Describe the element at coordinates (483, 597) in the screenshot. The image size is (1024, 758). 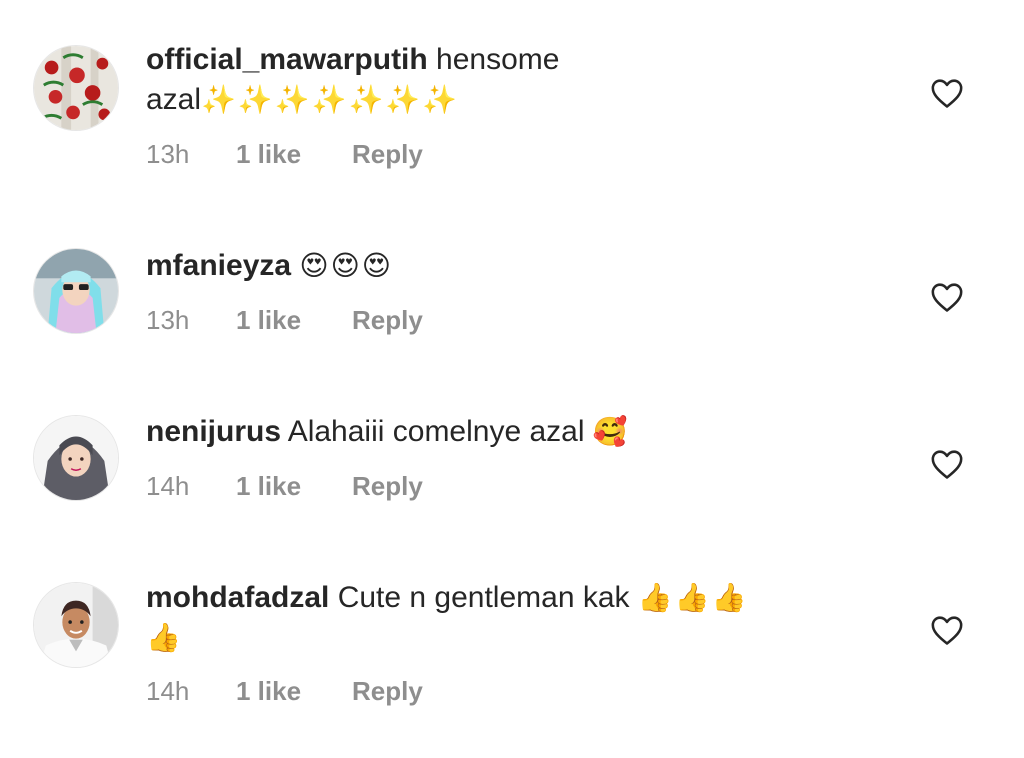
I see `comment-content: Cute n gentleman kak` at that location.